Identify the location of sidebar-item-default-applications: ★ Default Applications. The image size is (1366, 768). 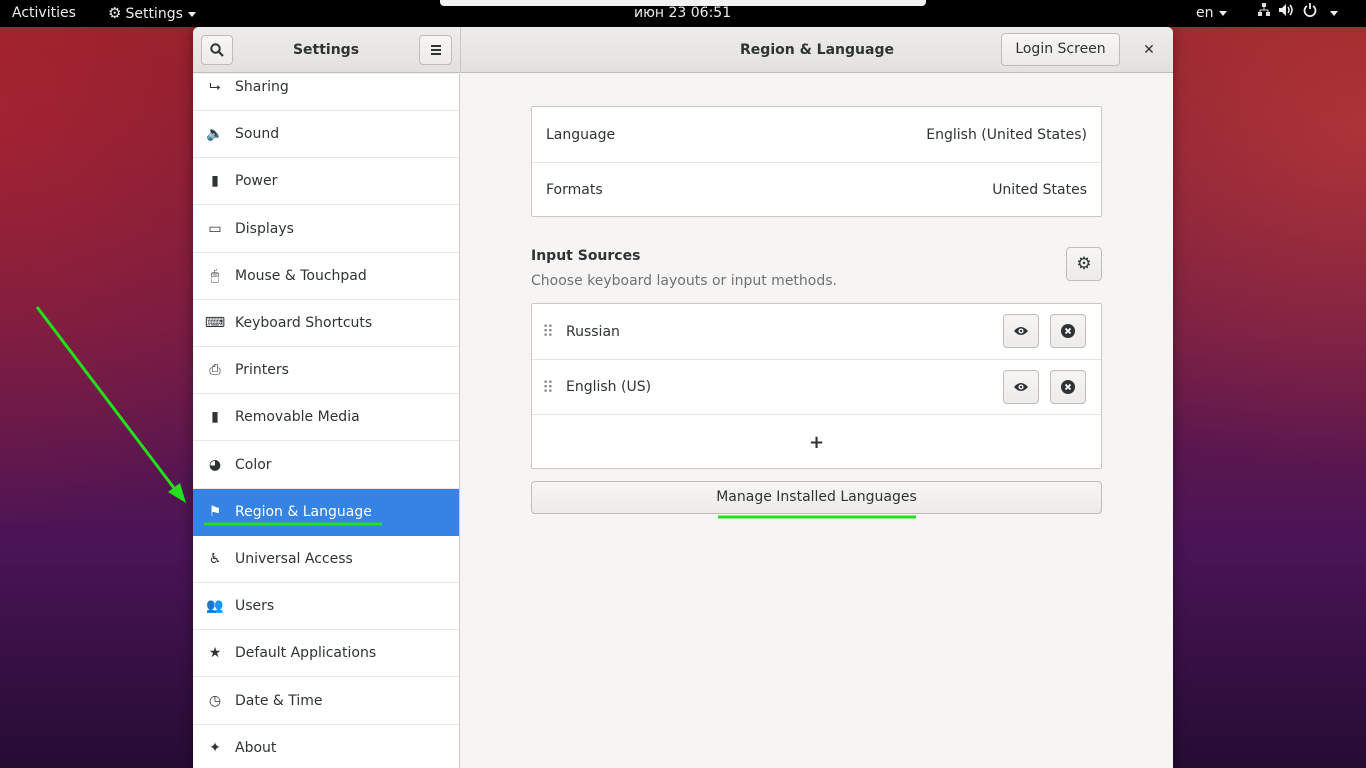
(326, 654).